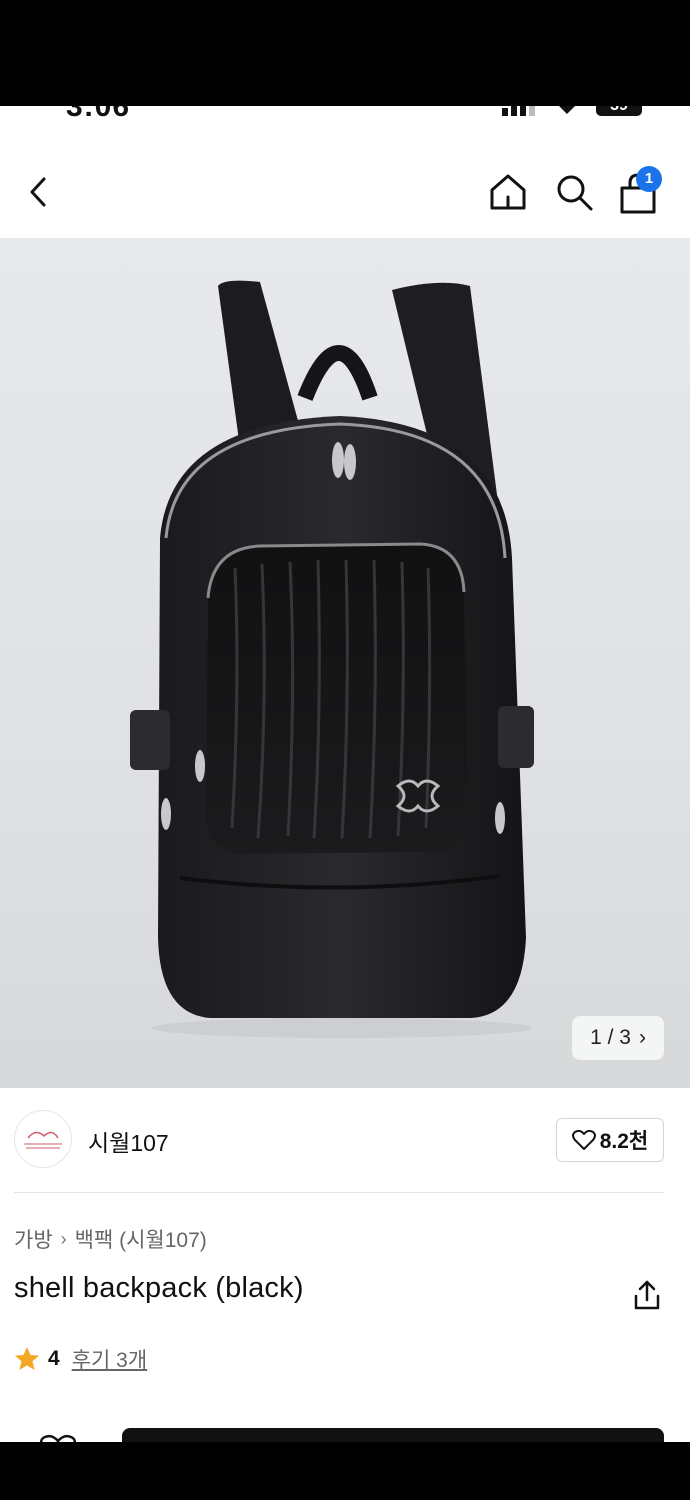 Image resolution: width=690 pixels, height=1500 pixels. I want to click on search-icon, so click(575, 193).